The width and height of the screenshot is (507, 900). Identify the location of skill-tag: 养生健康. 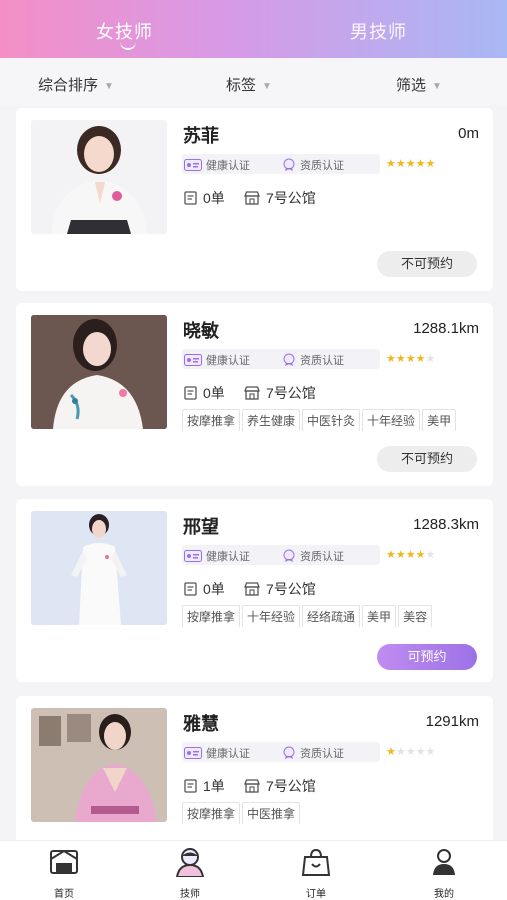
(271, 420).